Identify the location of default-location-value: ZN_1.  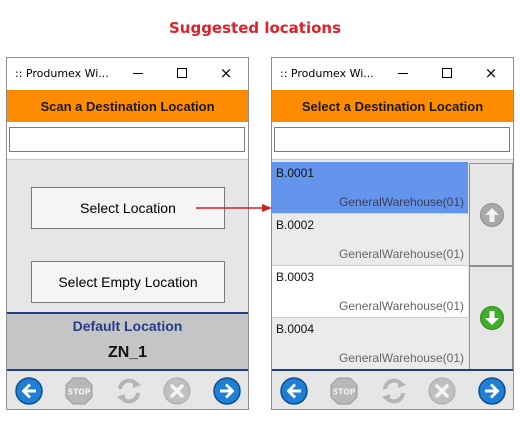
(127, 352).